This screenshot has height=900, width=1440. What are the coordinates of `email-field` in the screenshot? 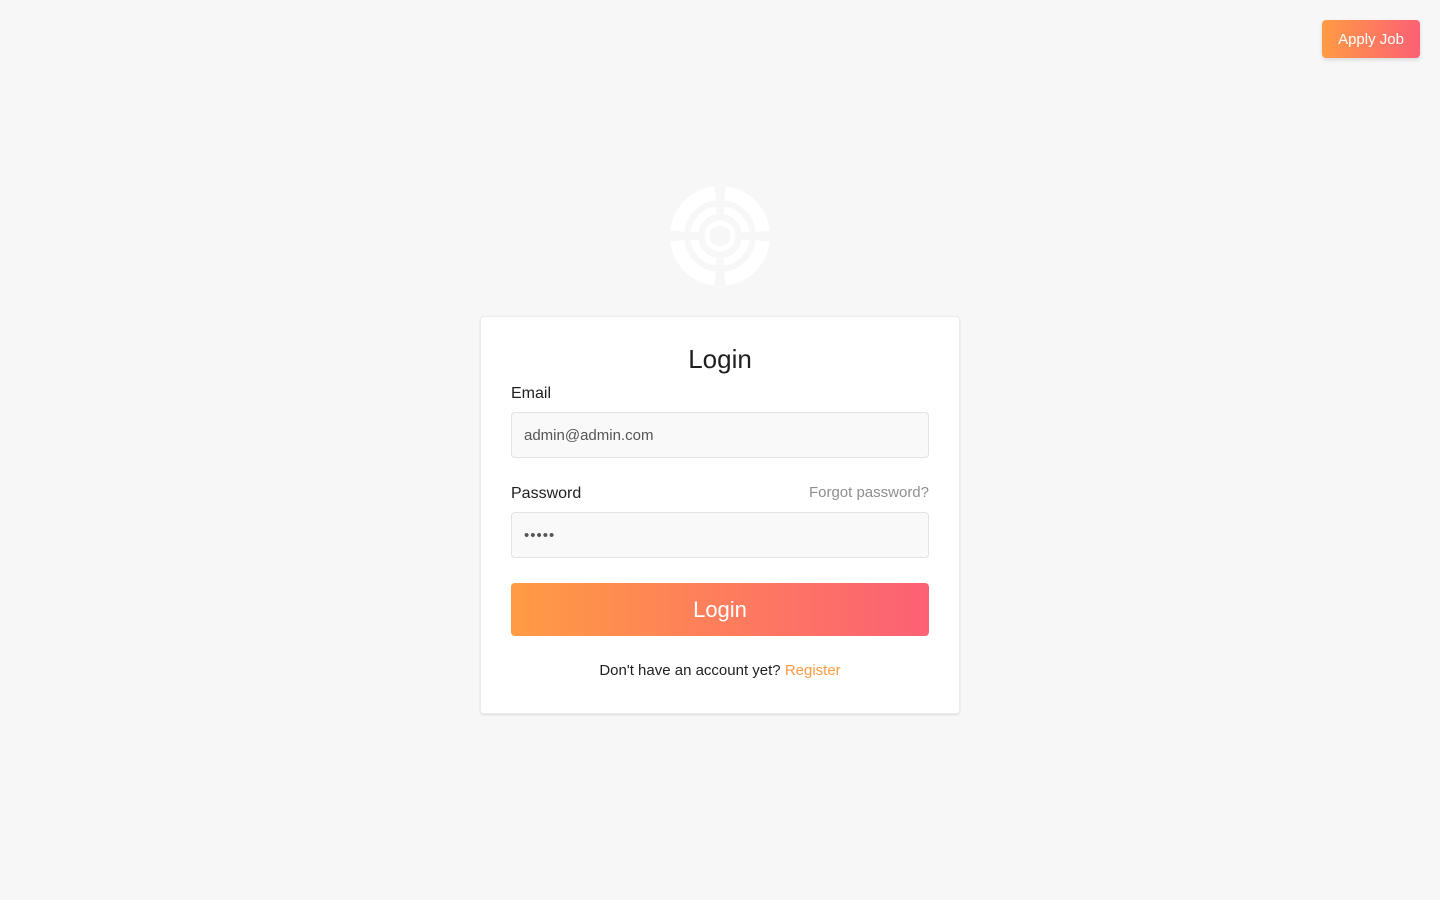 It's located at (720, 435).